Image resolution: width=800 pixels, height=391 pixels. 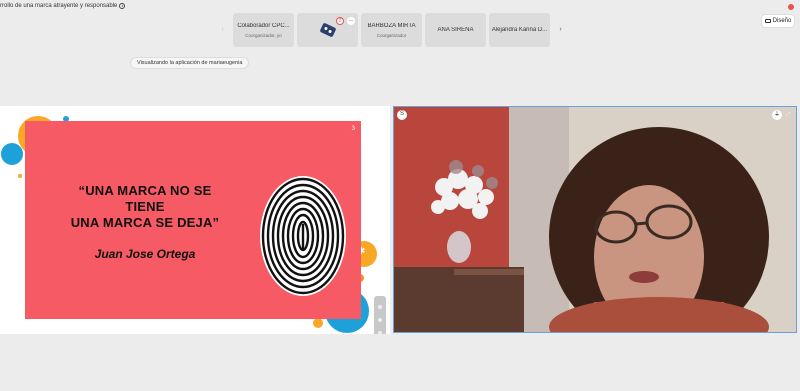 I want to click on expand-icon: ⤢, so click(x=788, y=115).